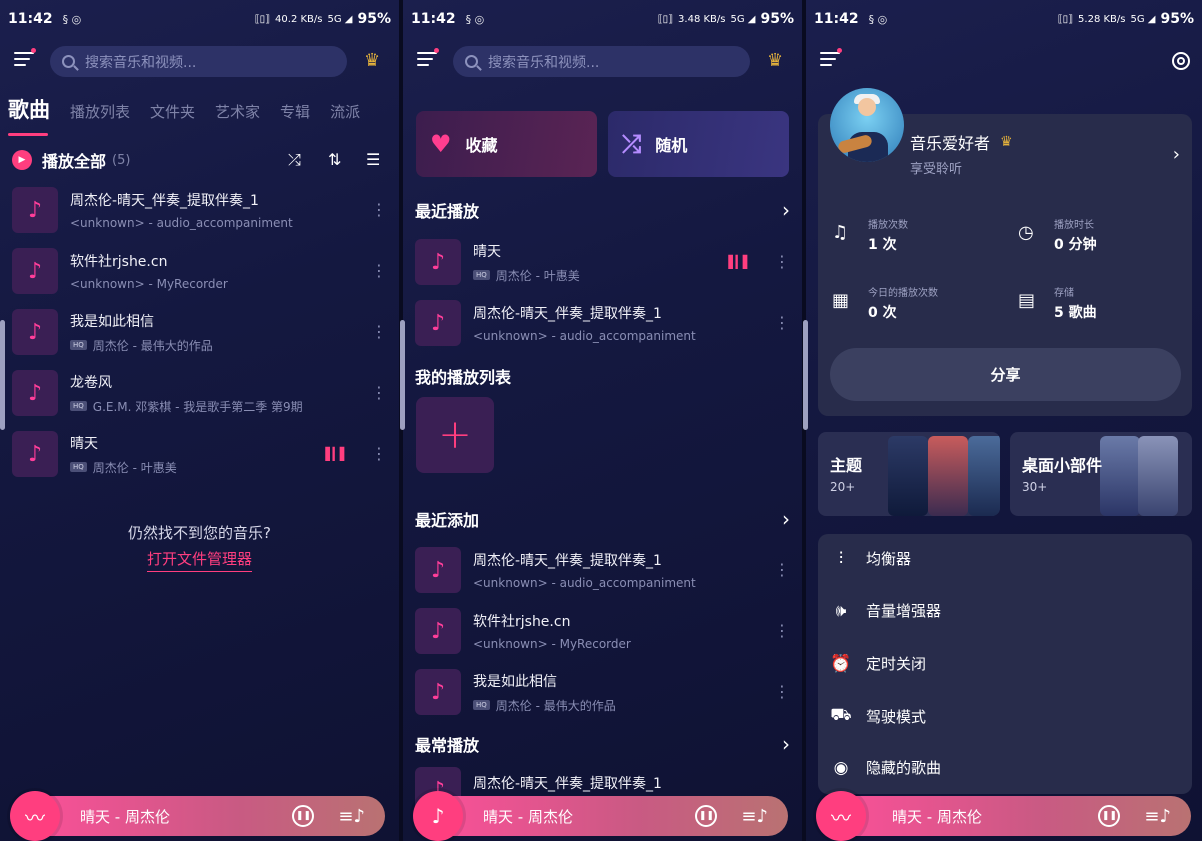 The width and height of the screenshot is (1202, 841). Describe the element at coordinates (1103, 306) in the screenshot. I see `stat-storage: ▤ 存储 5 歌曲` at that location.